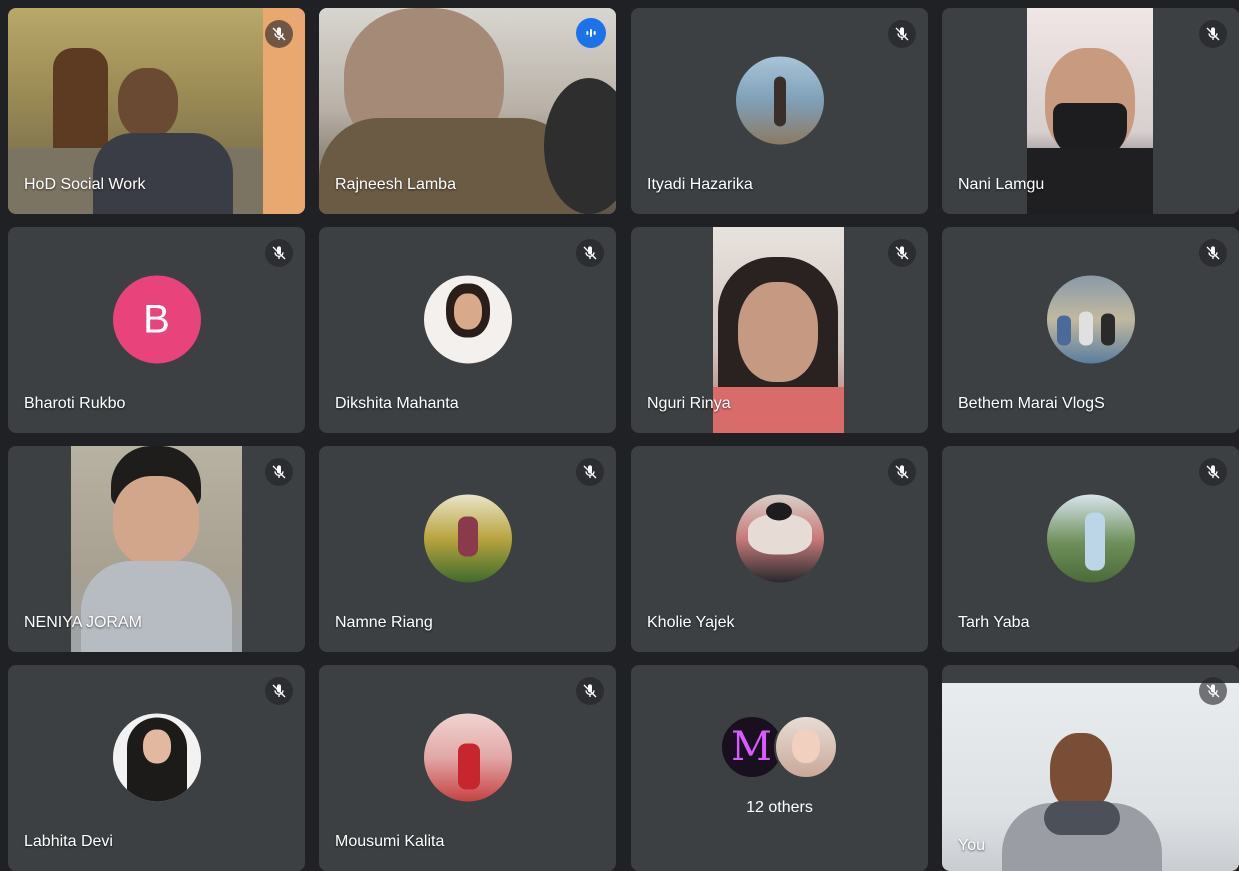  What do you see at coordinates (156, 319) in the screenshot?
I see `letter-avatar: B` at bounding box center [156, 319].